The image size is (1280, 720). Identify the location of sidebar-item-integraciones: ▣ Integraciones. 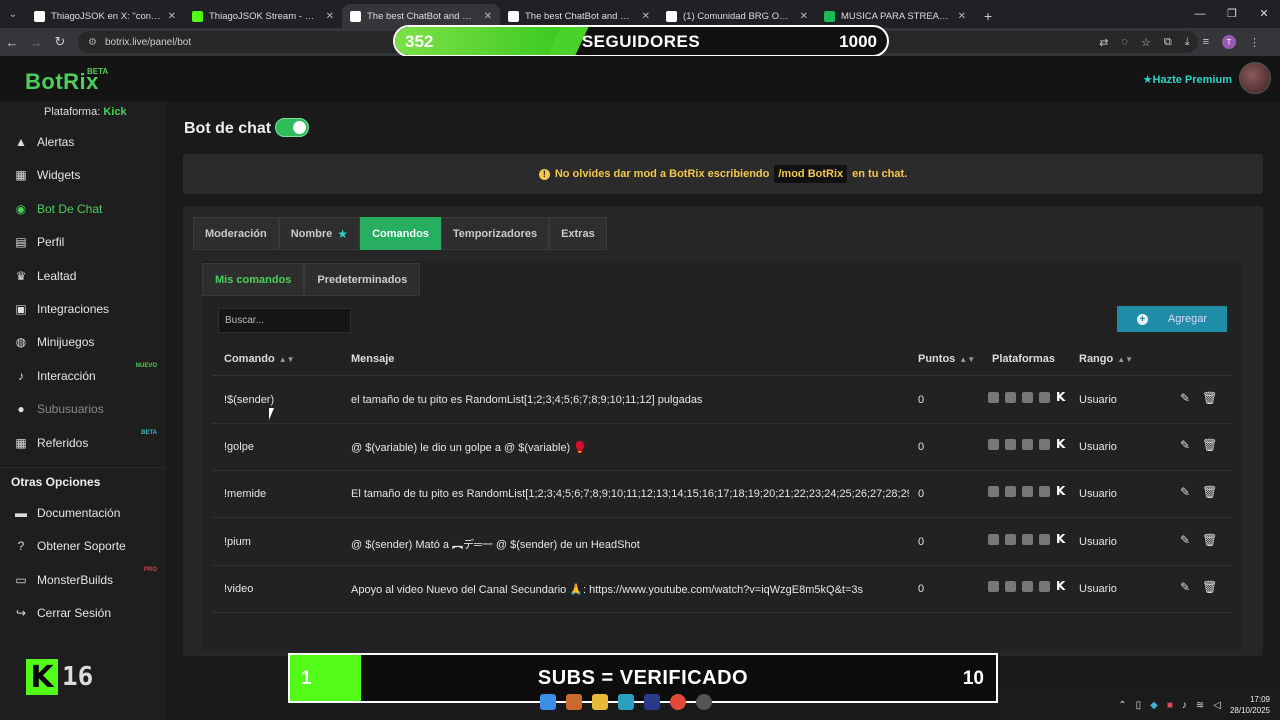
(83, 309).